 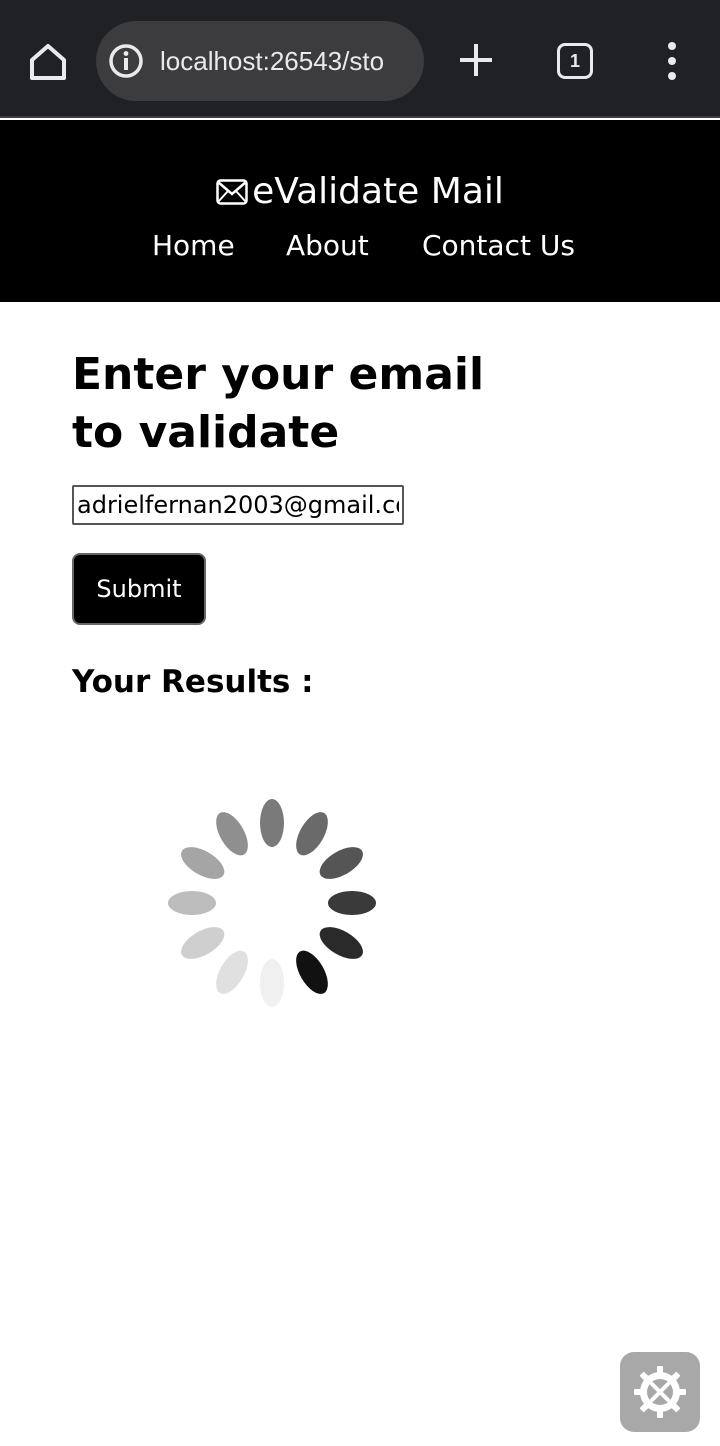 I want to click on tabs-icon: 1, so click(x=575, y=61).